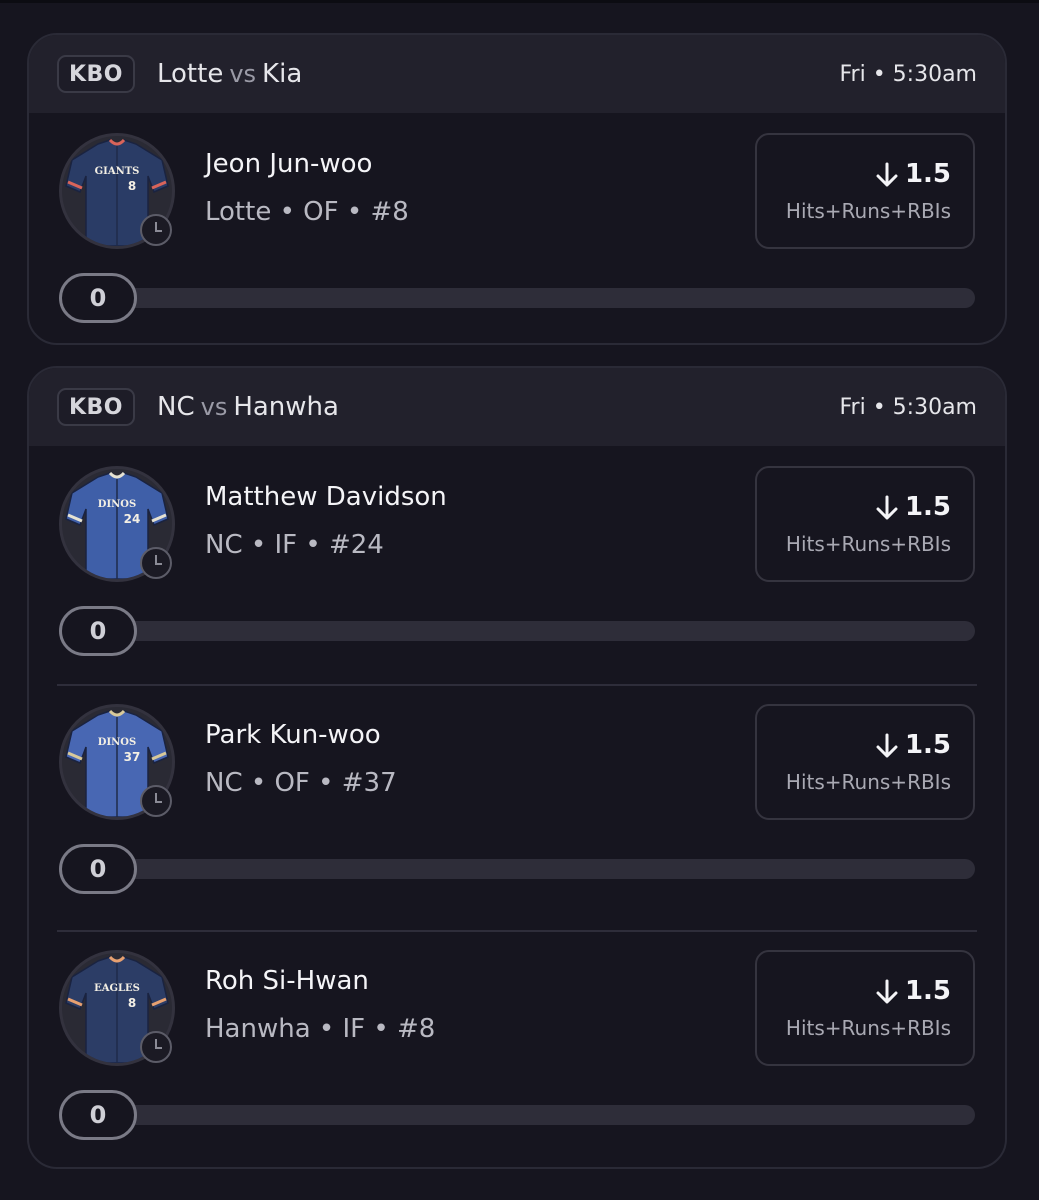 The height and width of the screenshot is (1200, 1039). I want to click on player-meta: NC • IF • #24, so click(294, 545).